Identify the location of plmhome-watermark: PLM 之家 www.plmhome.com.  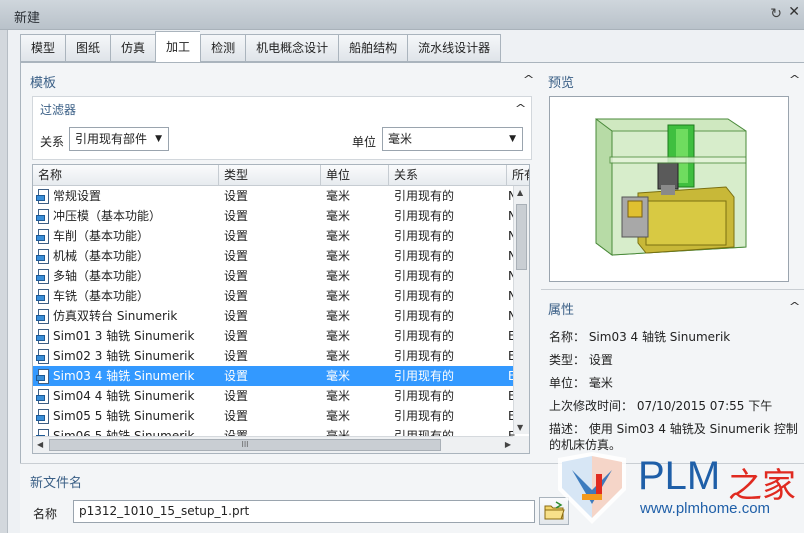
(678, 491).